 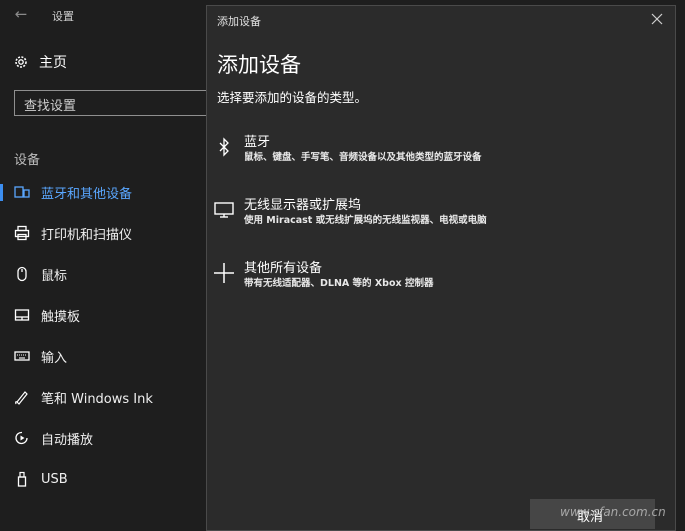 I want to click on back-arrow-icon: ←, so click(x=21, y=14).